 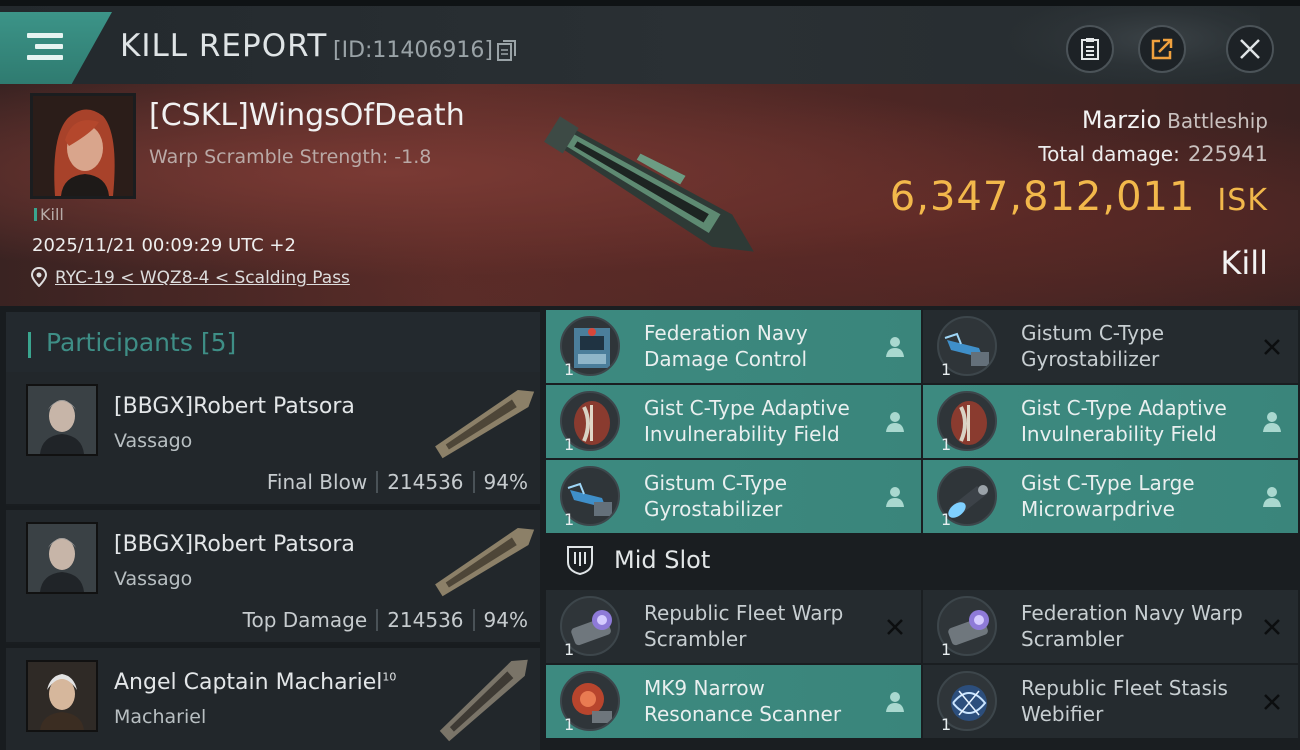 What do you see at coordinates (52, 214) in the screenshot?
I see `kill-tag-label: Kill` at bounding box center [52, 214].